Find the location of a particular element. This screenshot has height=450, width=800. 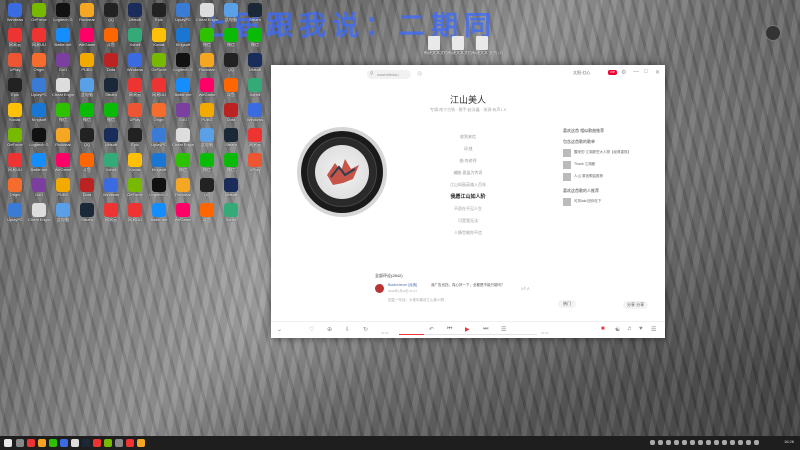

desktop-icon: GeForce is located at coordinates (39, 12).